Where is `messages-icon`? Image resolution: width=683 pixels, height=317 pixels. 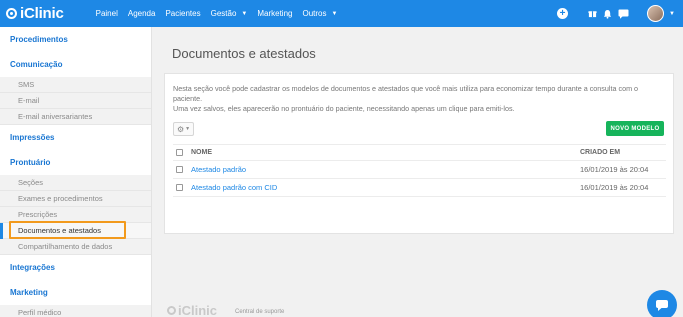
messages-icon is located at coordinates (623, 14).